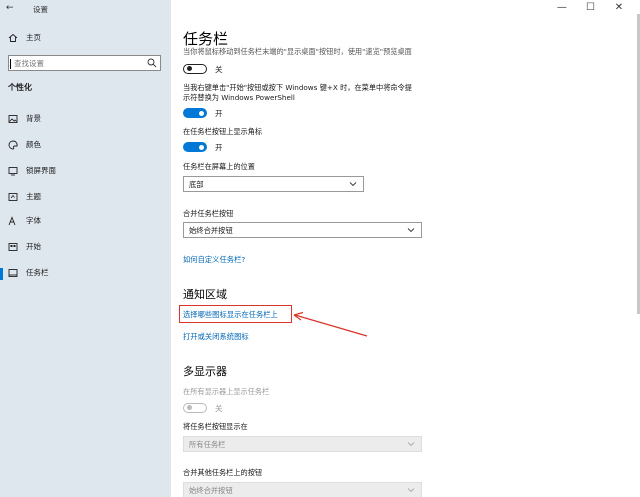  I want to click on sidebar-item-start: 开始, so click(85, 248).